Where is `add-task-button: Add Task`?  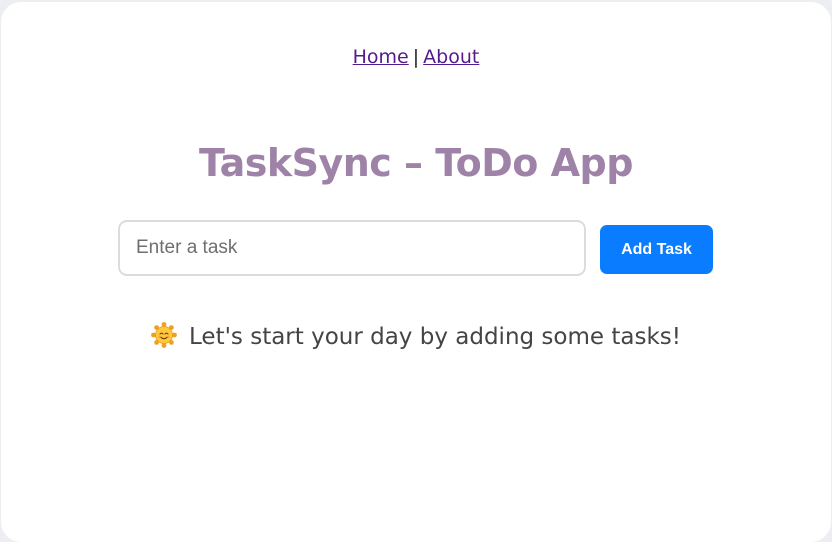
add-task-button: Add Task is located at coordinates (656, 249).